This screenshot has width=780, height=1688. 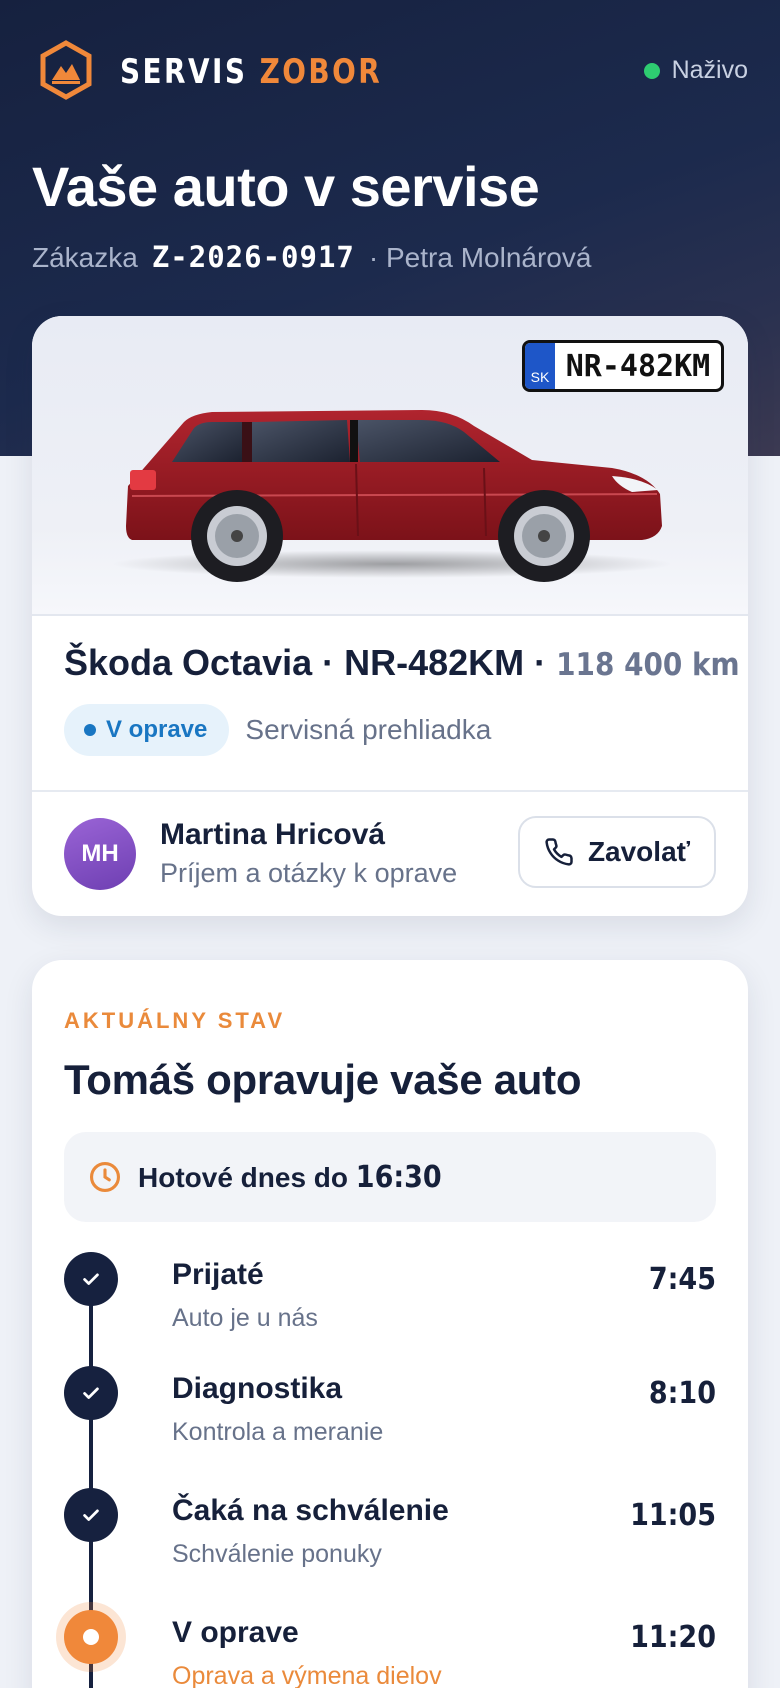 I want to click on step-subtitle: Oprava a výmena dielov, so click(x=307, y=1675).